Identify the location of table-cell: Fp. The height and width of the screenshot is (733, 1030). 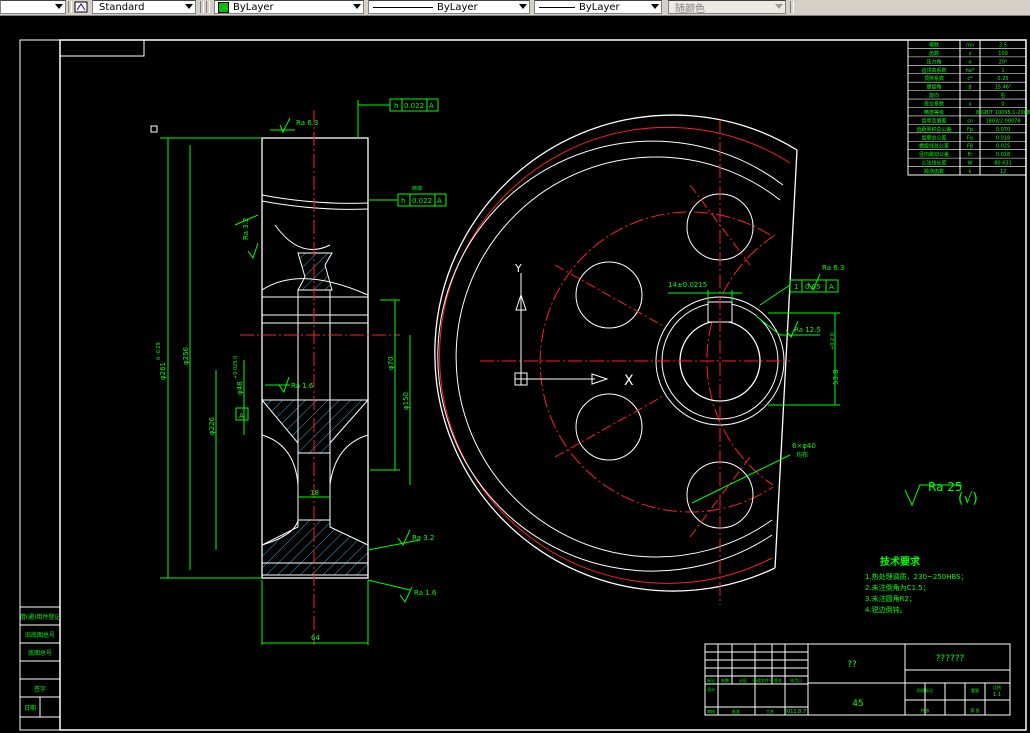
(970, 130).